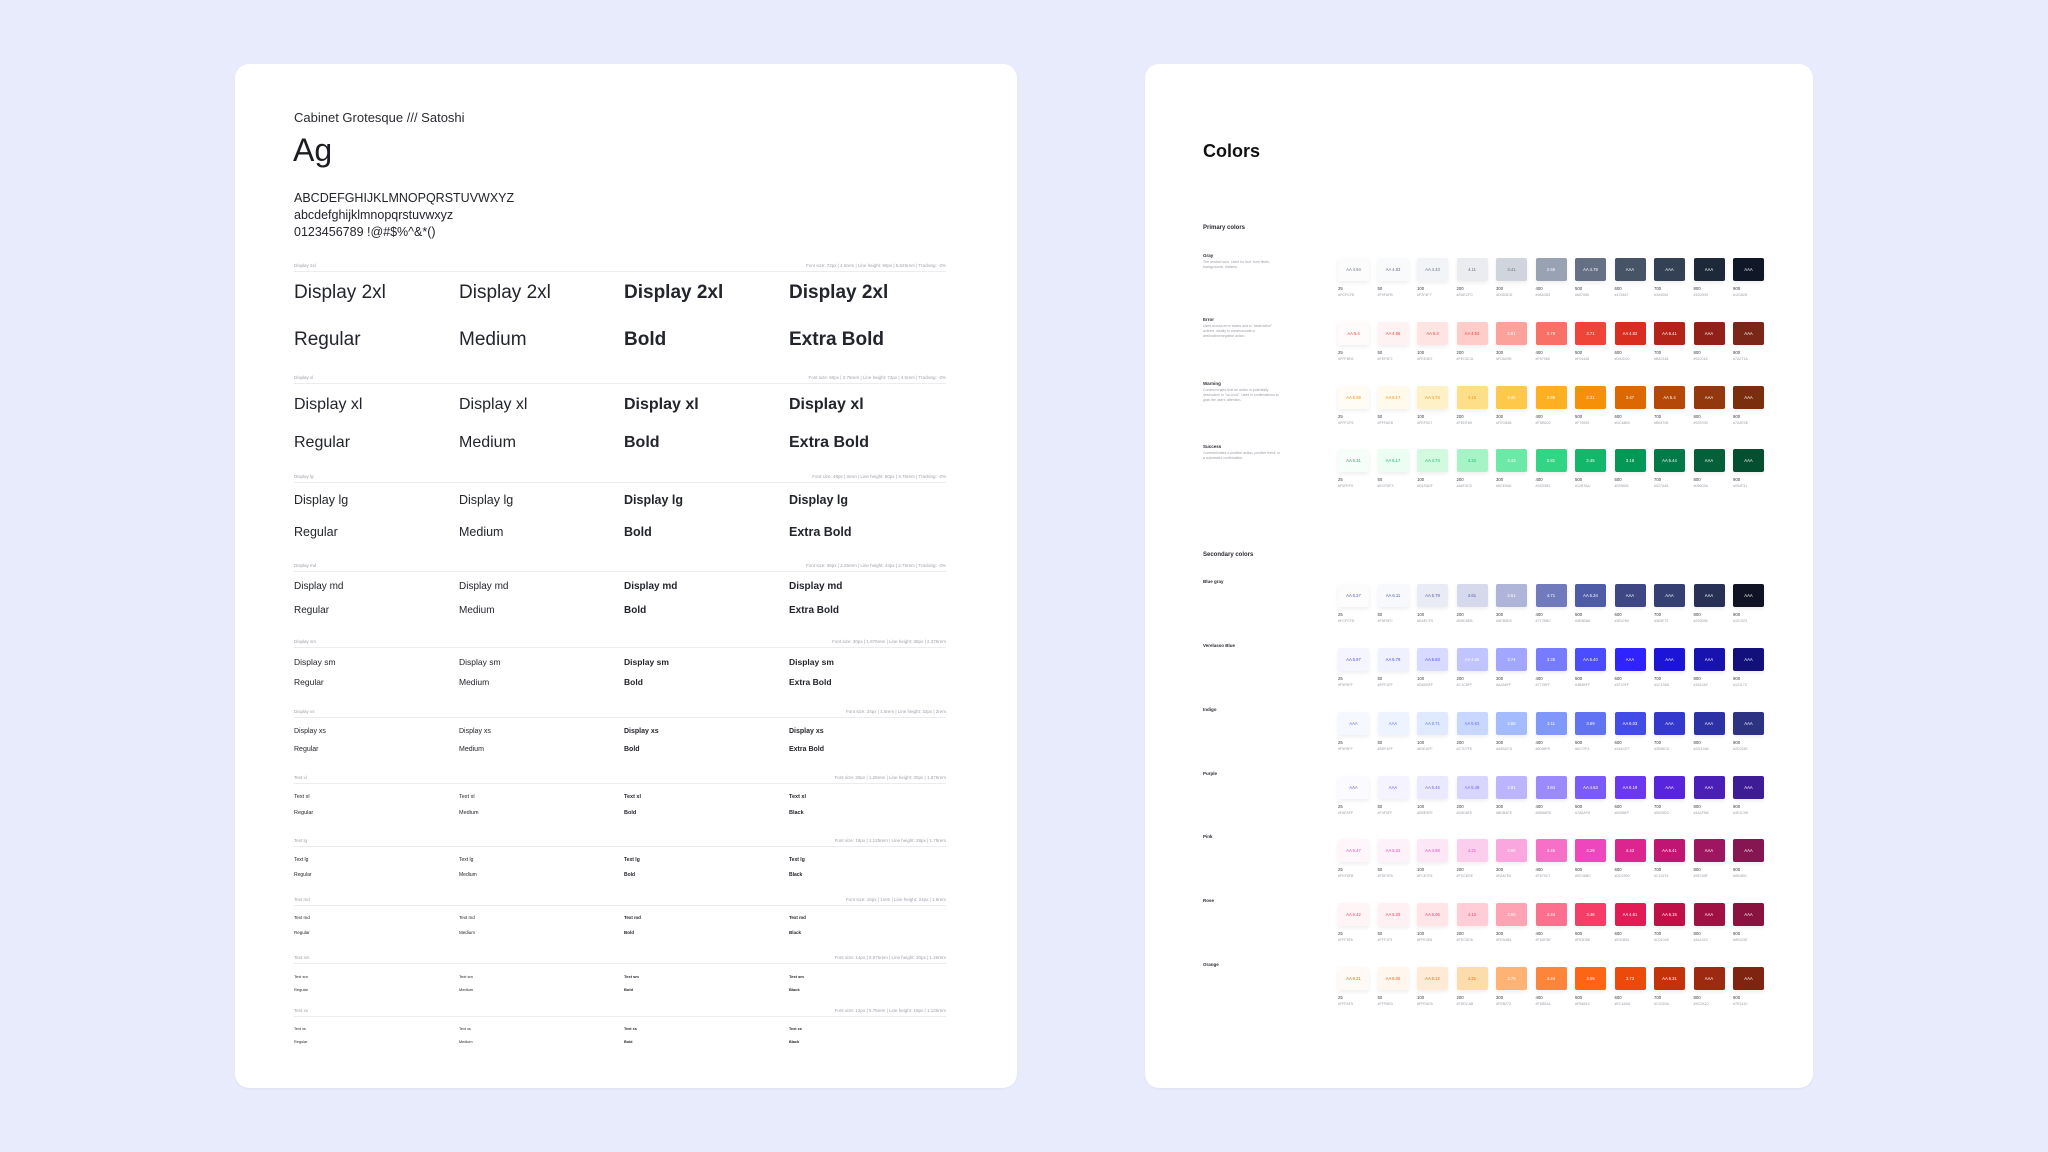 The height and width of the screenshot is (1152, 2048). Describe the element at coordinates (1669, 850) in the screenshot. I see `color-swatch: AA 5.41` at that location.